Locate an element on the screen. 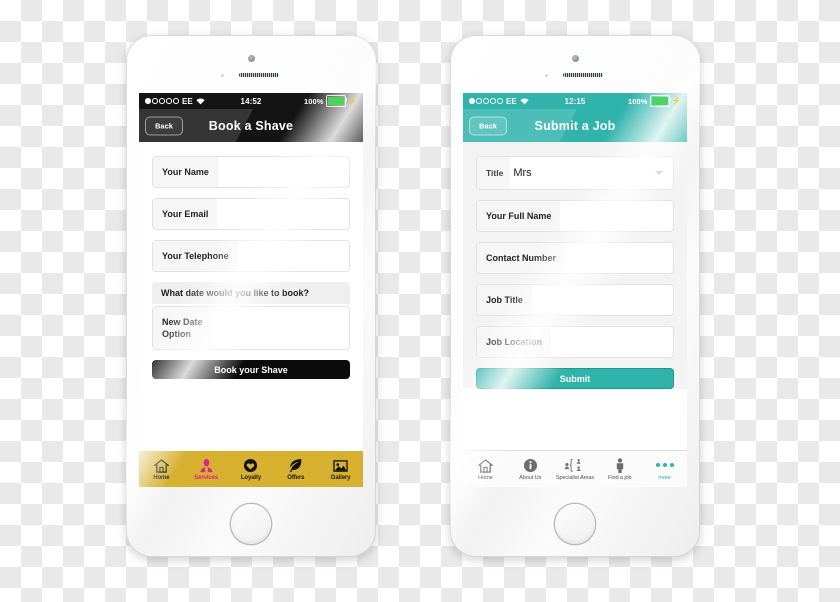  tab-label: Loyalty is located at coordinates (251, 478).